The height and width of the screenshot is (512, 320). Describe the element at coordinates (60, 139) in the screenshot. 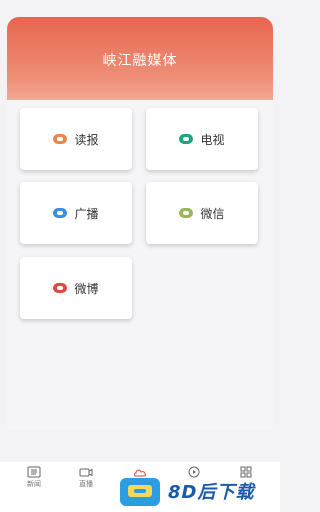

I see `newspaper-icon` at that location.